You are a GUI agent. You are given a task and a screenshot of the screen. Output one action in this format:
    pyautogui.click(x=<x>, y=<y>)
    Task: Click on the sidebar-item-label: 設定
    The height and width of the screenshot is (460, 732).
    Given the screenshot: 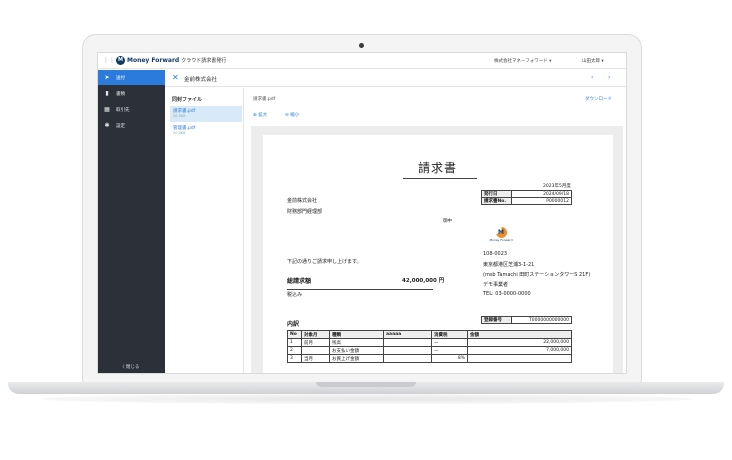 What is the action you would take?
    pyautogui.click(x=120, y=126)
    